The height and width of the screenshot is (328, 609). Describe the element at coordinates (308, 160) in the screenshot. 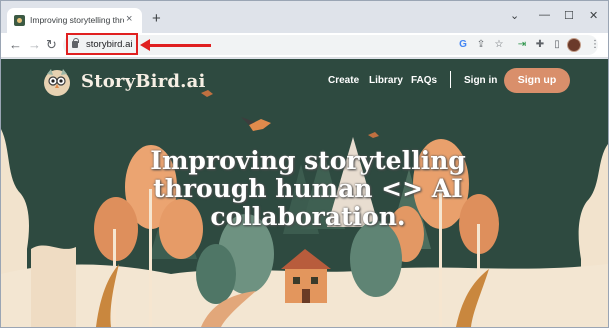

I see `hero-line-1: Improving storytelling` at that location.